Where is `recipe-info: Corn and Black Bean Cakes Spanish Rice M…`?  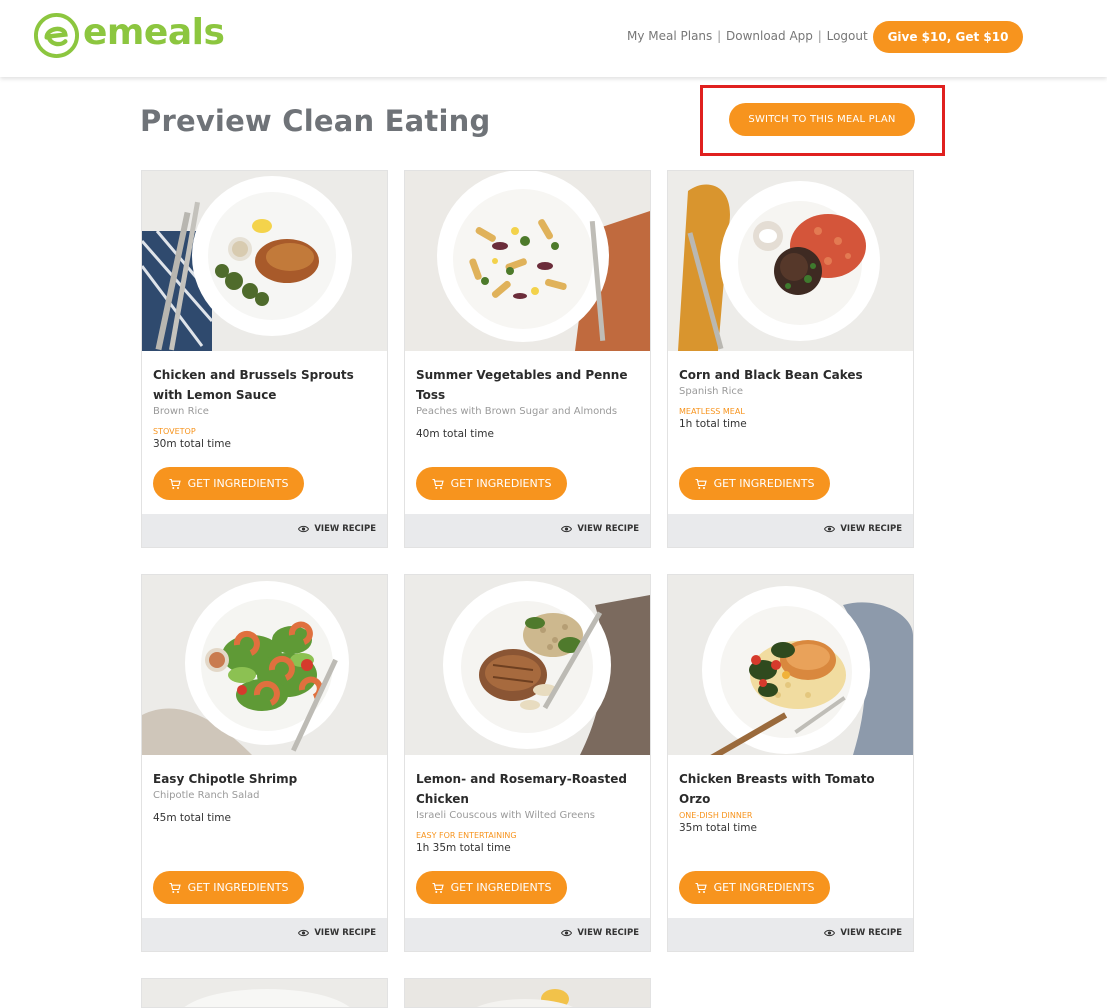
recipe-info: Corn and Black Bean Cakes Spanish Rice M… is located at coordinates (791, 398).